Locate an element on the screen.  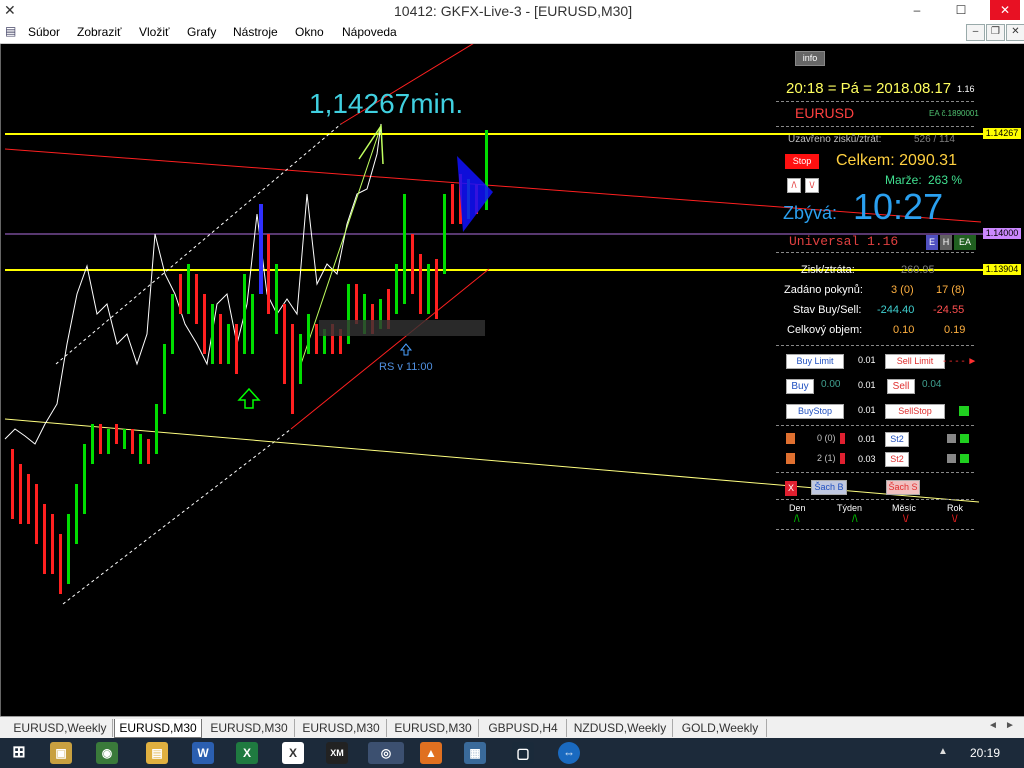
up-button: /\ is located at coordinates (794, 185).